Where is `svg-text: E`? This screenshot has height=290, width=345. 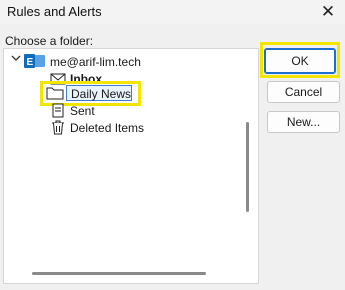 svg-text: E is located at coordinates (30, 62).